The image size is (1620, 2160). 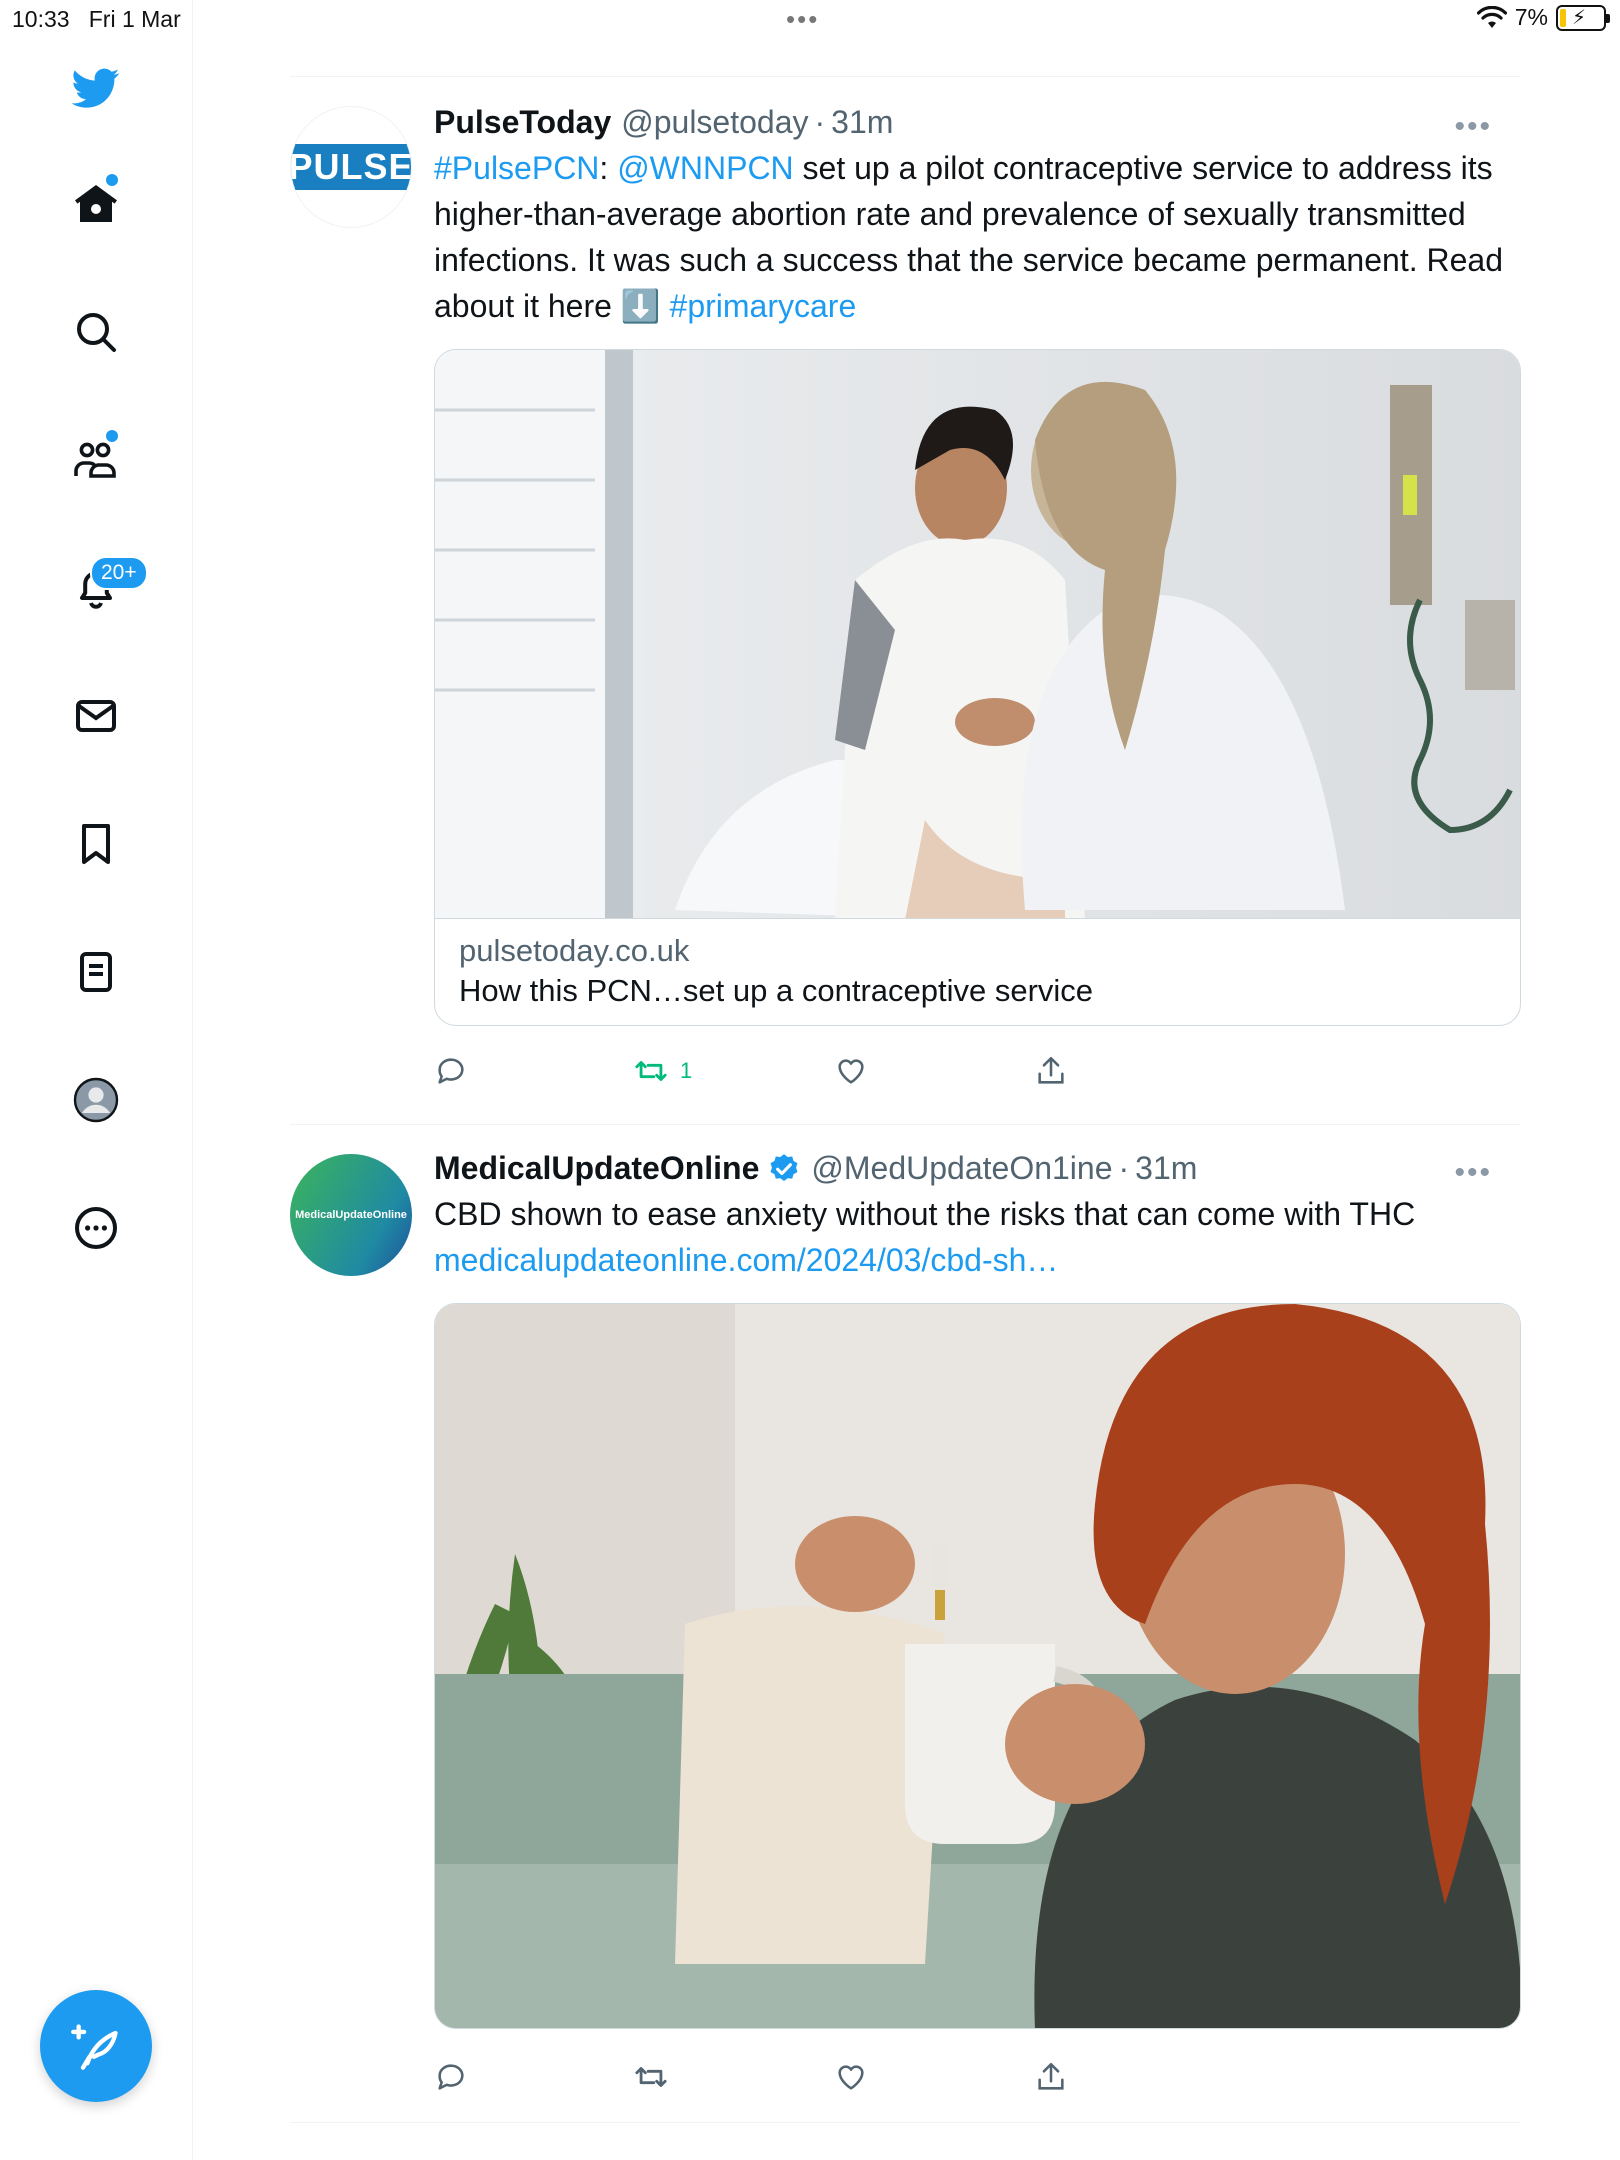 What do you see at coordinates (96, 844) in the screenshot?
I see `bookmark-icon` at bounding box center [96, 844].